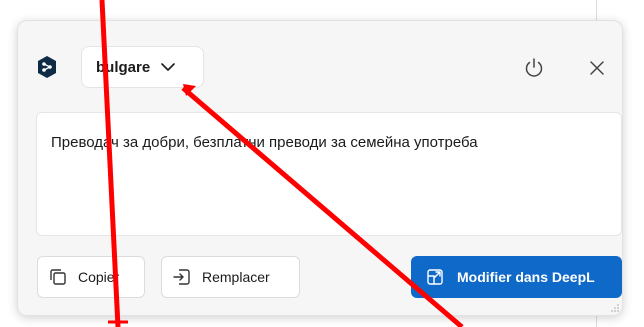  I want to click on replace-icon, so click(181, 277).